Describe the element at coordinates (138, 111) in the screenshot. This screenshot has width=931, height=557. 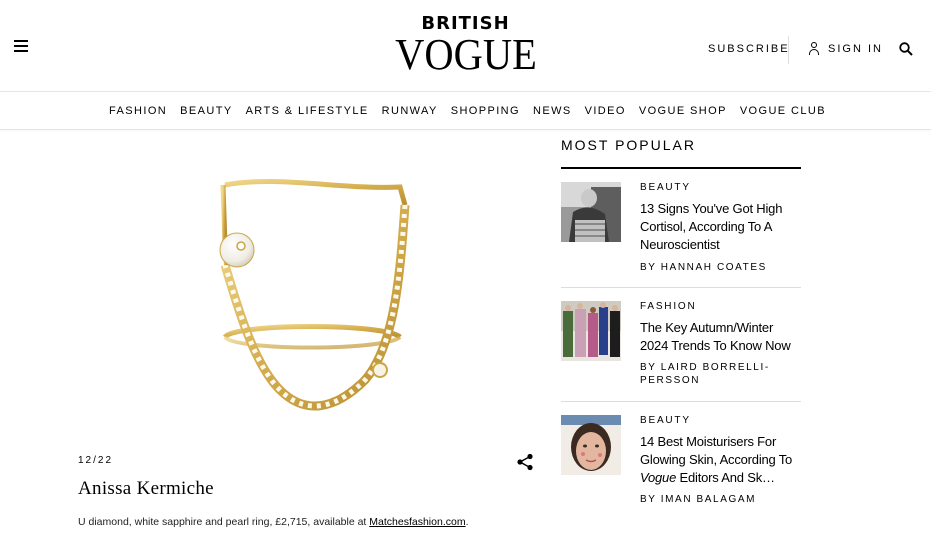
I see `nav-fashion: FASHION` at that location.